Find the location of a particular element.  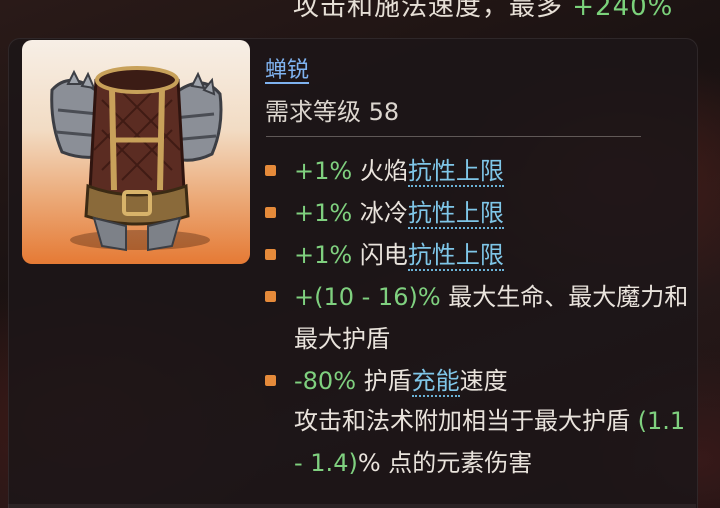

item-name-link: 蝉锐 is located at coordinates (287, 68).